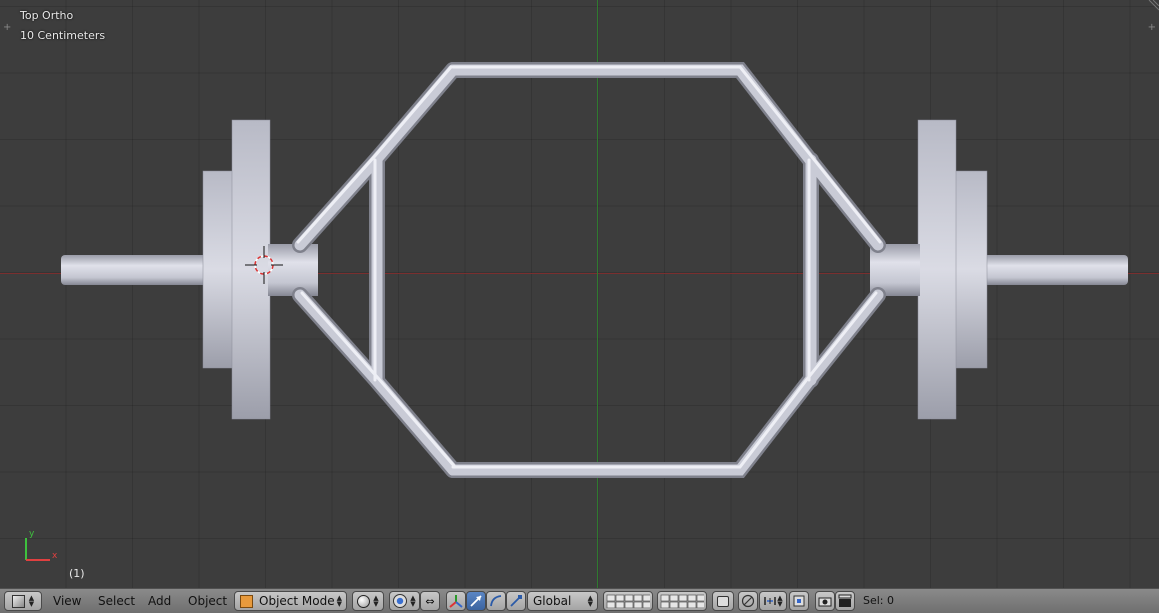 The width and height of the screenshot is (1159, 613). I want to click on scale-button, so click(516, 601).